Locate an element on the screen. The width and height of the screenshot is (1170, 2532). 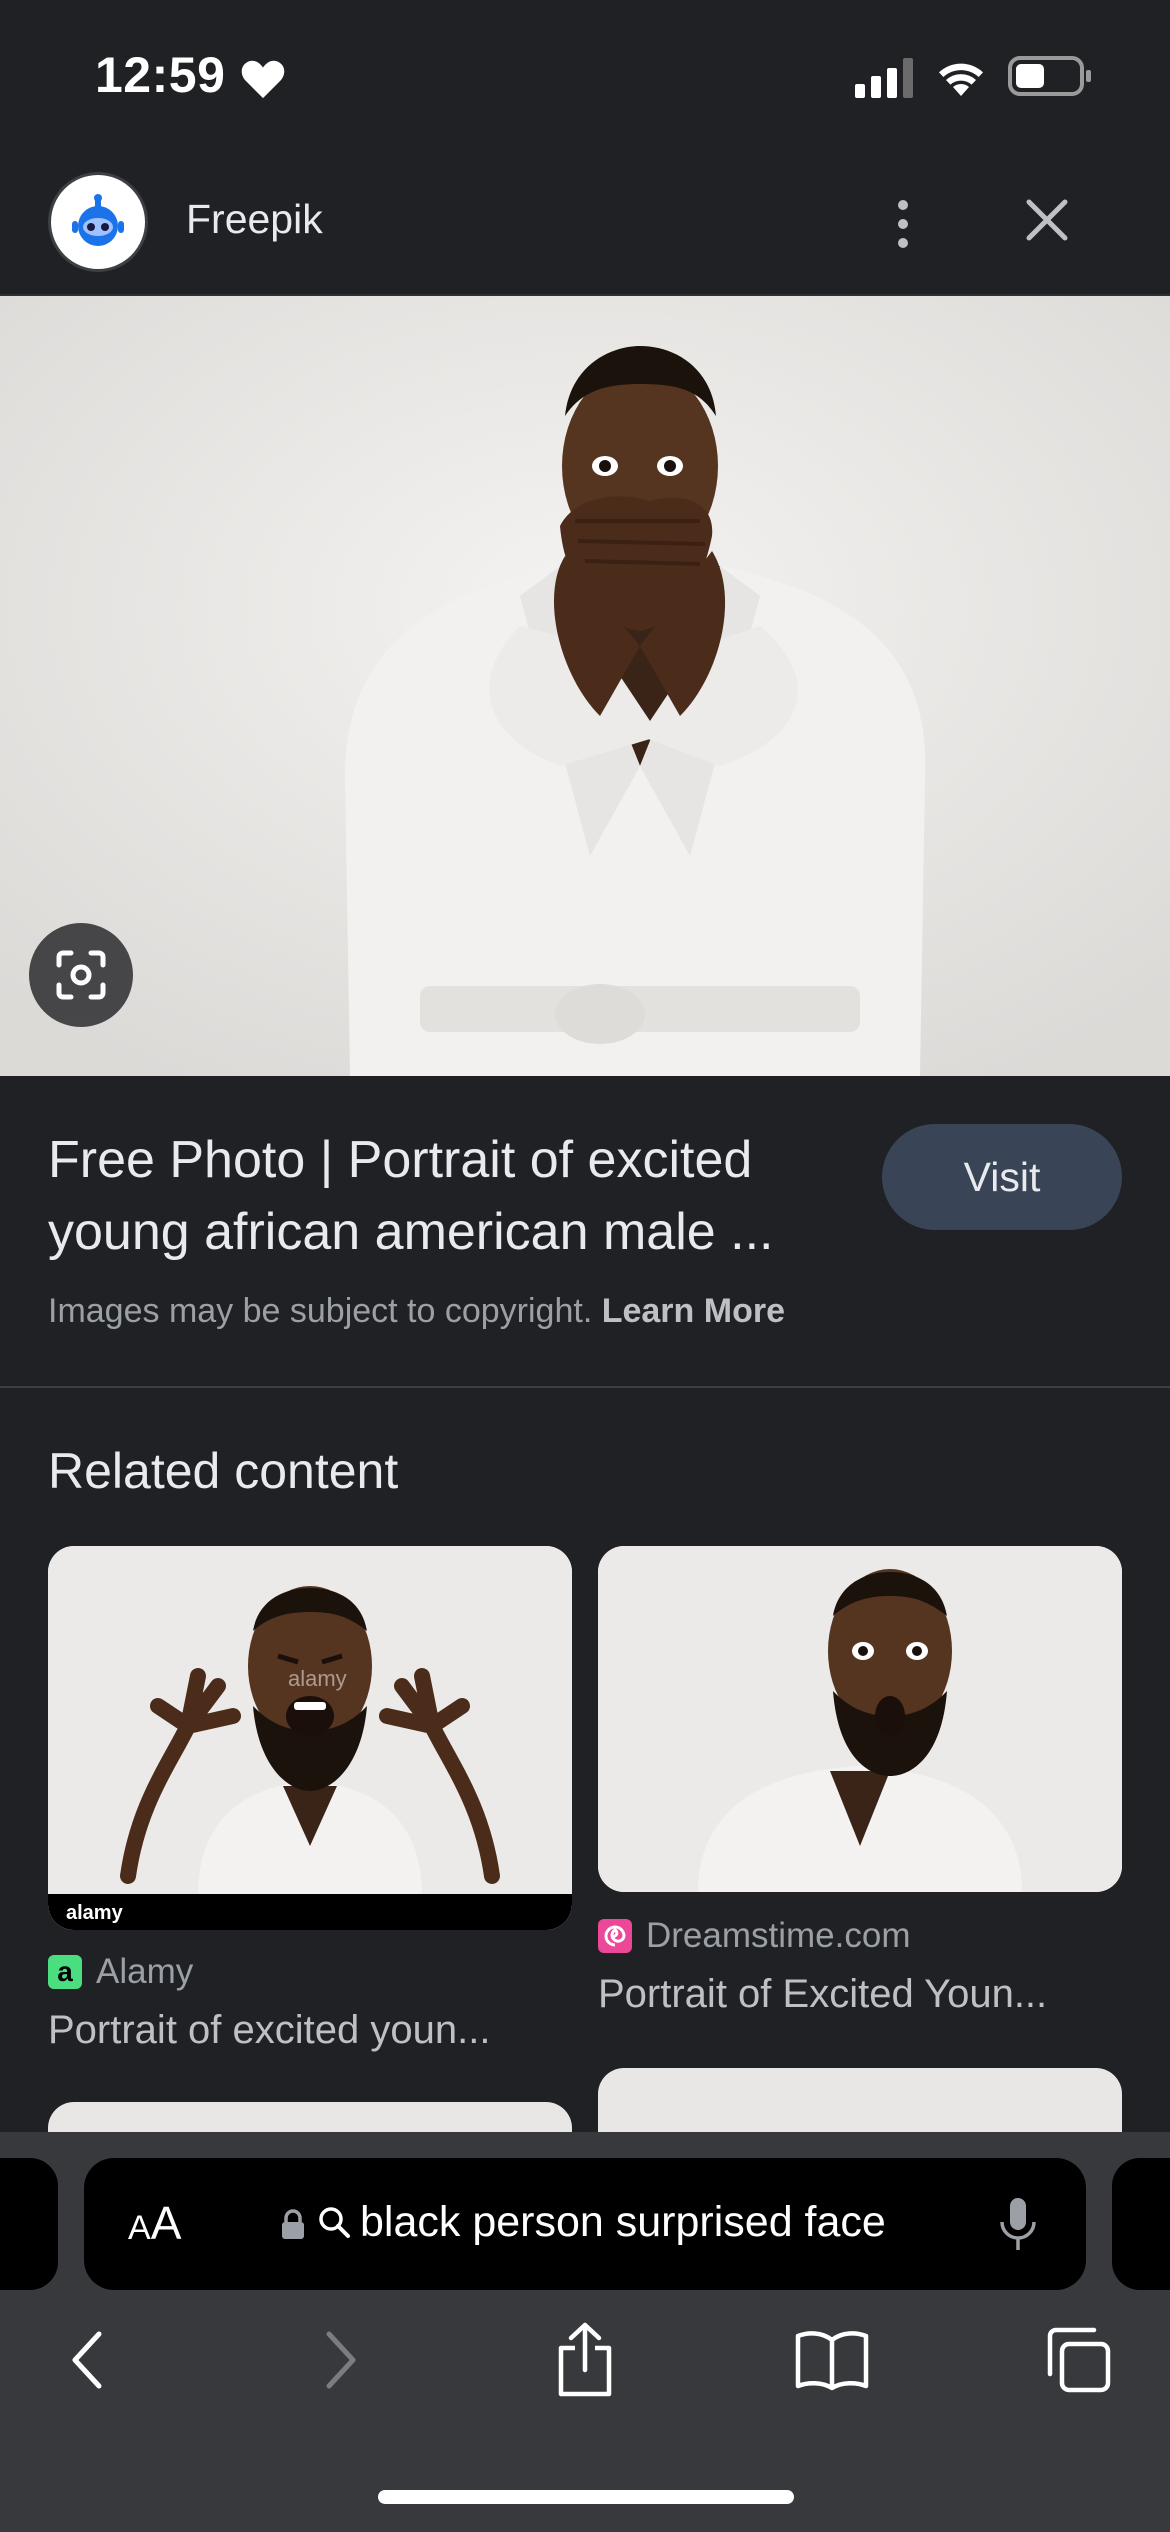
text-size-large-a: A is located at coordinates (166, 2223).